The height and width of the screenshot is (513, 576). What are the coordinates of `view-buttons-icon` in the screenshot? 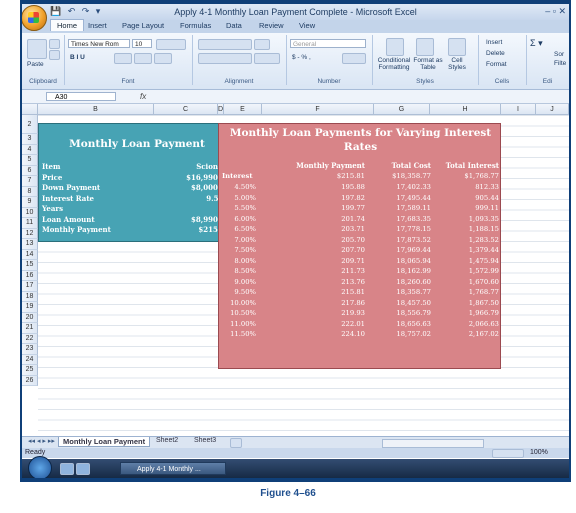 It's located at (508, 453).